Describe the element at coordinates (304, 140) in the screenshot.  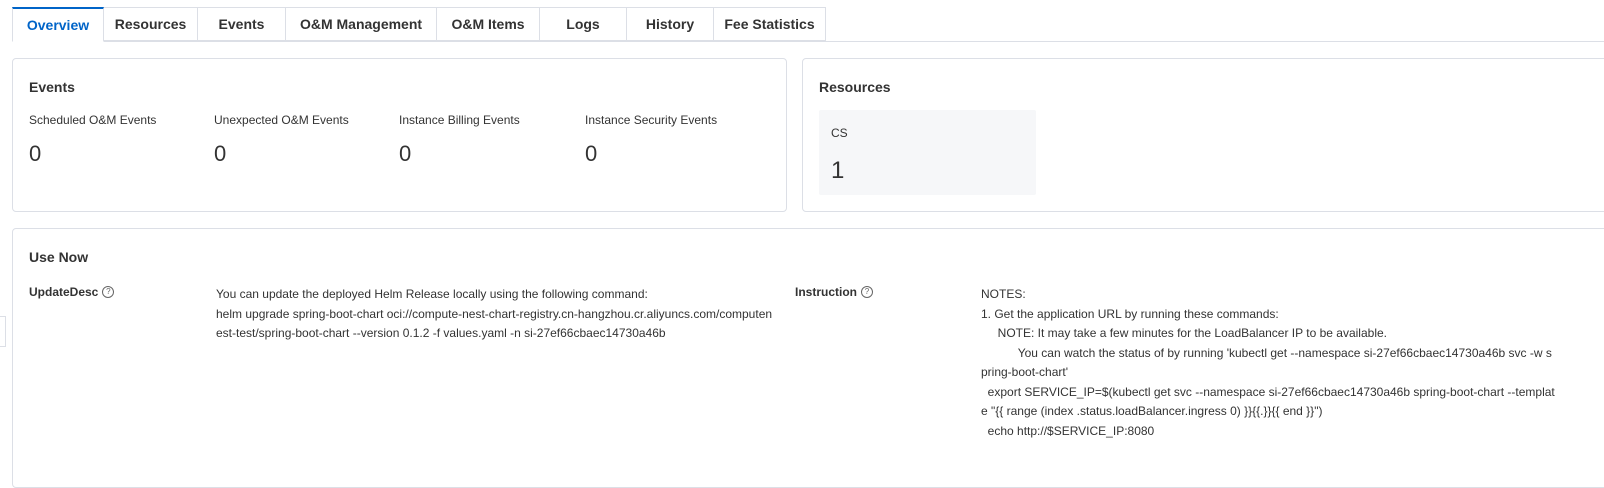
I see `stat-unexpected-om-events: Unexpected O&M Events 0` at that location.